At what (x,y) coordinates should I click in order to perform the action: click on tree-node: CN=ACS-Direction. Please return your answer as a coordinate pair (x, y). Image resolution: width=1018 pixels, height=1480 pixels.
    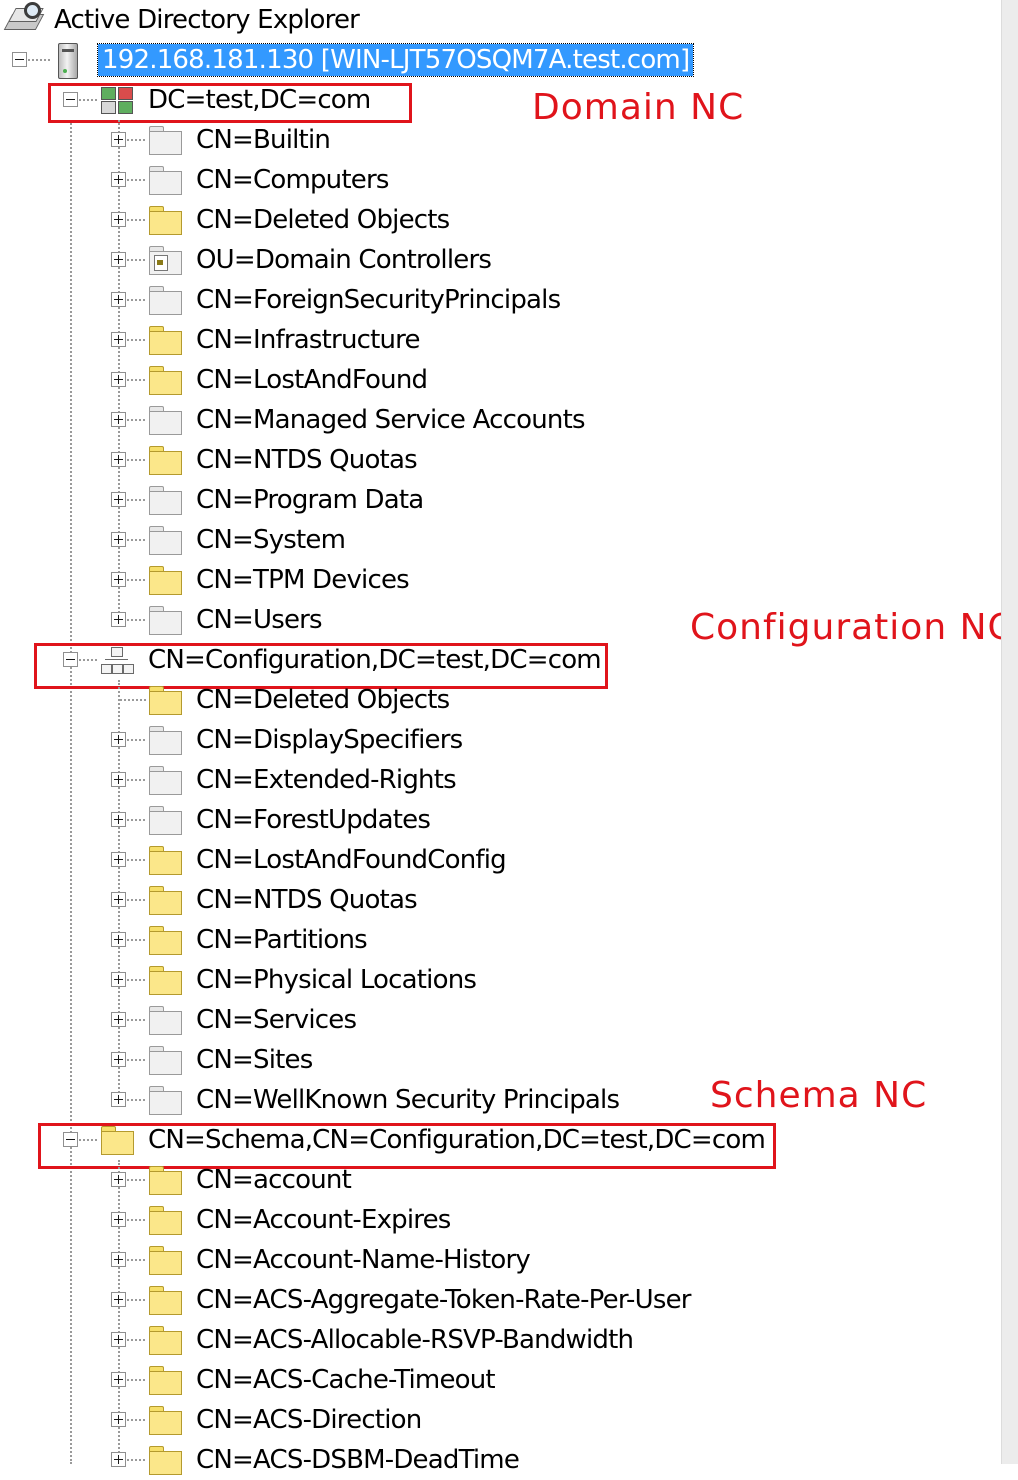
    Looking at the image, I should click on (490, 1420).